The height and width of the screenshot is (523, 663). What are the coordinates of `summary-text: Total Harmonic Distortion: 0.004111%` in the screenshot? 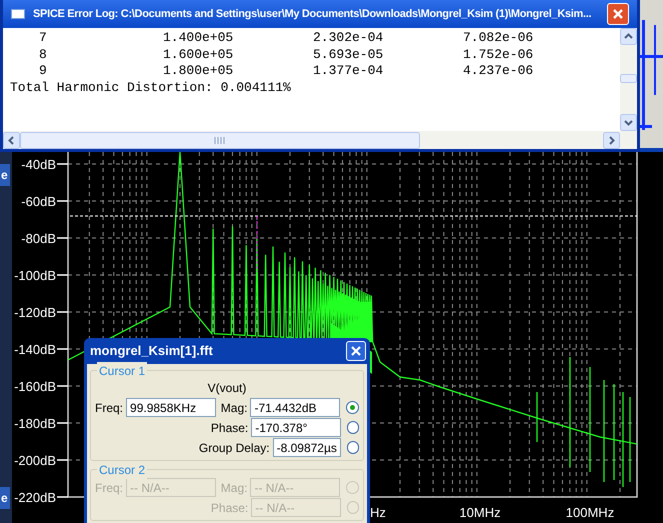 It's located at (150, 88).